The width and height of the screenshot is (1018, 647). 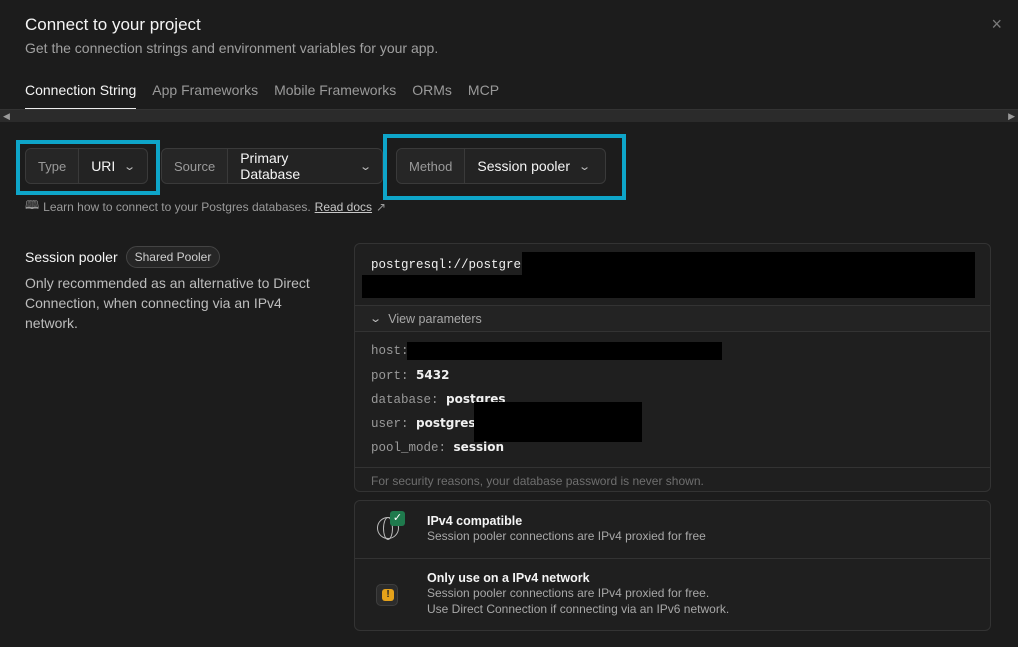 What do you see at coordinates (343, 207) in the screenshot?
I see `read-docs-link: Read docs` at bounding box center [343, 207].